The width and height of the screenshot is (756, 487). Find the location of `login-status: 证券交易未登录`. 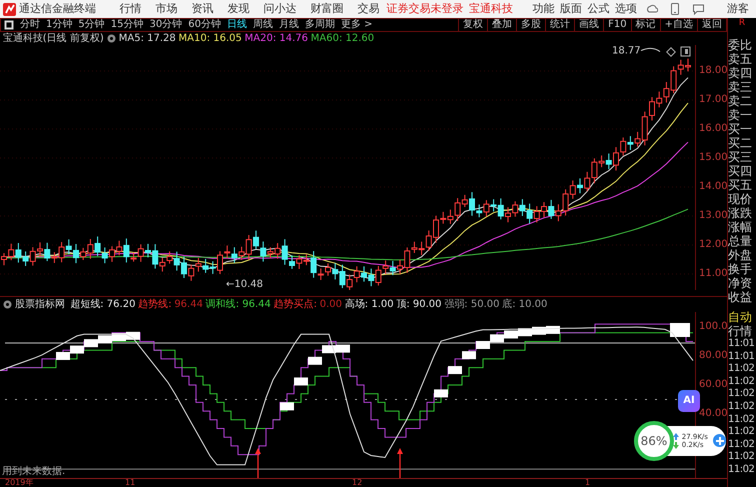

login-status: 证券交易未登录 is located at coordinates (425, 9).